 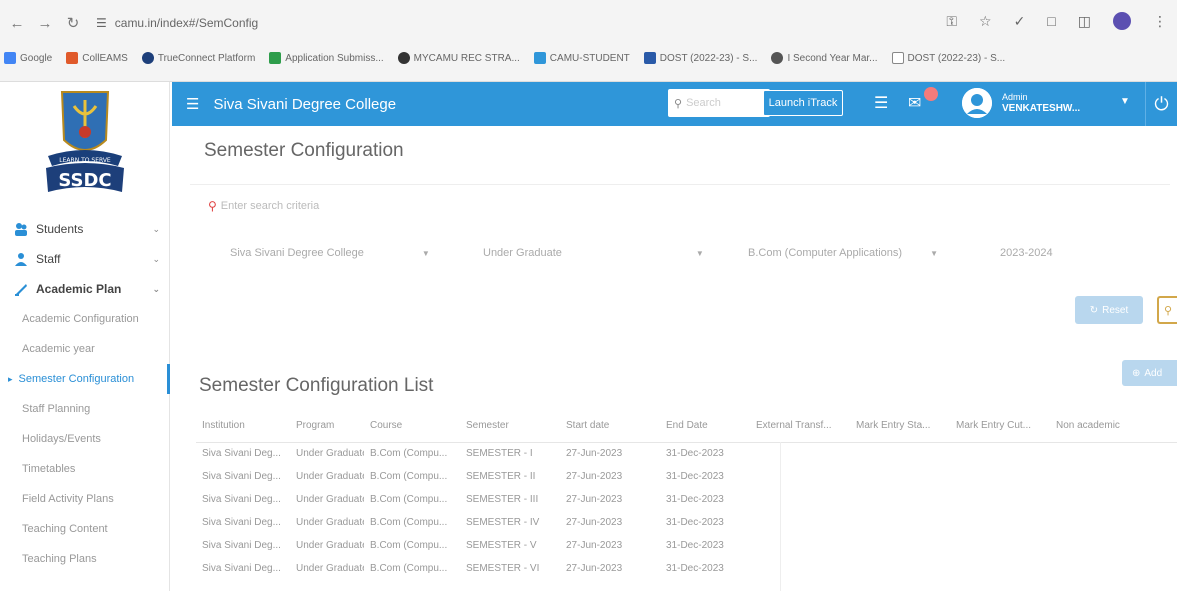 I want to click on sidebar-subitem-field-activity-plans: Field Activity Plans, so click(x=85, y=499).